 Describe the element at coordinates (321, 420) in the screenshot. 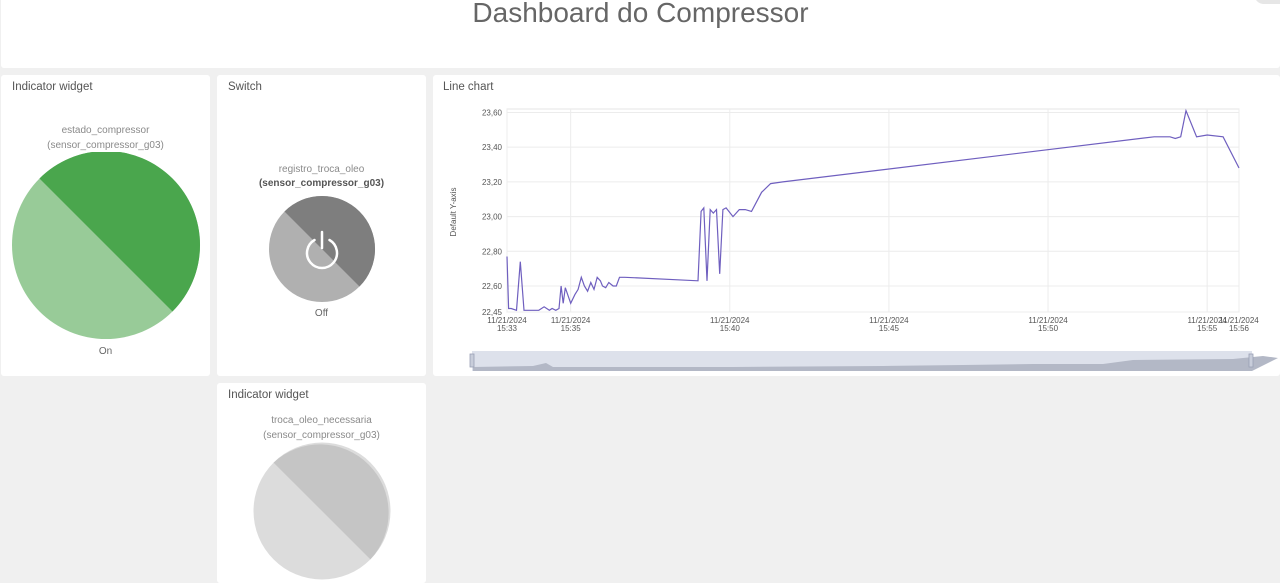

I see `variable-name: troca_oleo_necessaria` at that location.